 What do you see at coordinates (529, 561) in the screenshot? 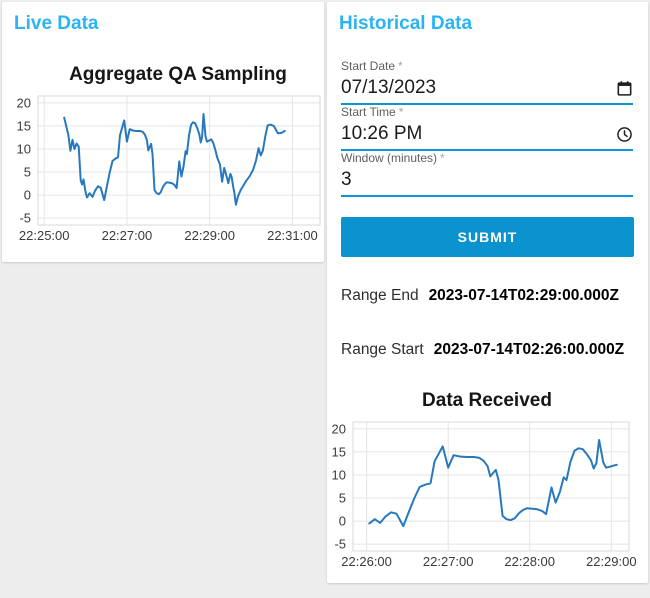
I see `svg-text: 22:28:00` at bounding box center [529, 561].